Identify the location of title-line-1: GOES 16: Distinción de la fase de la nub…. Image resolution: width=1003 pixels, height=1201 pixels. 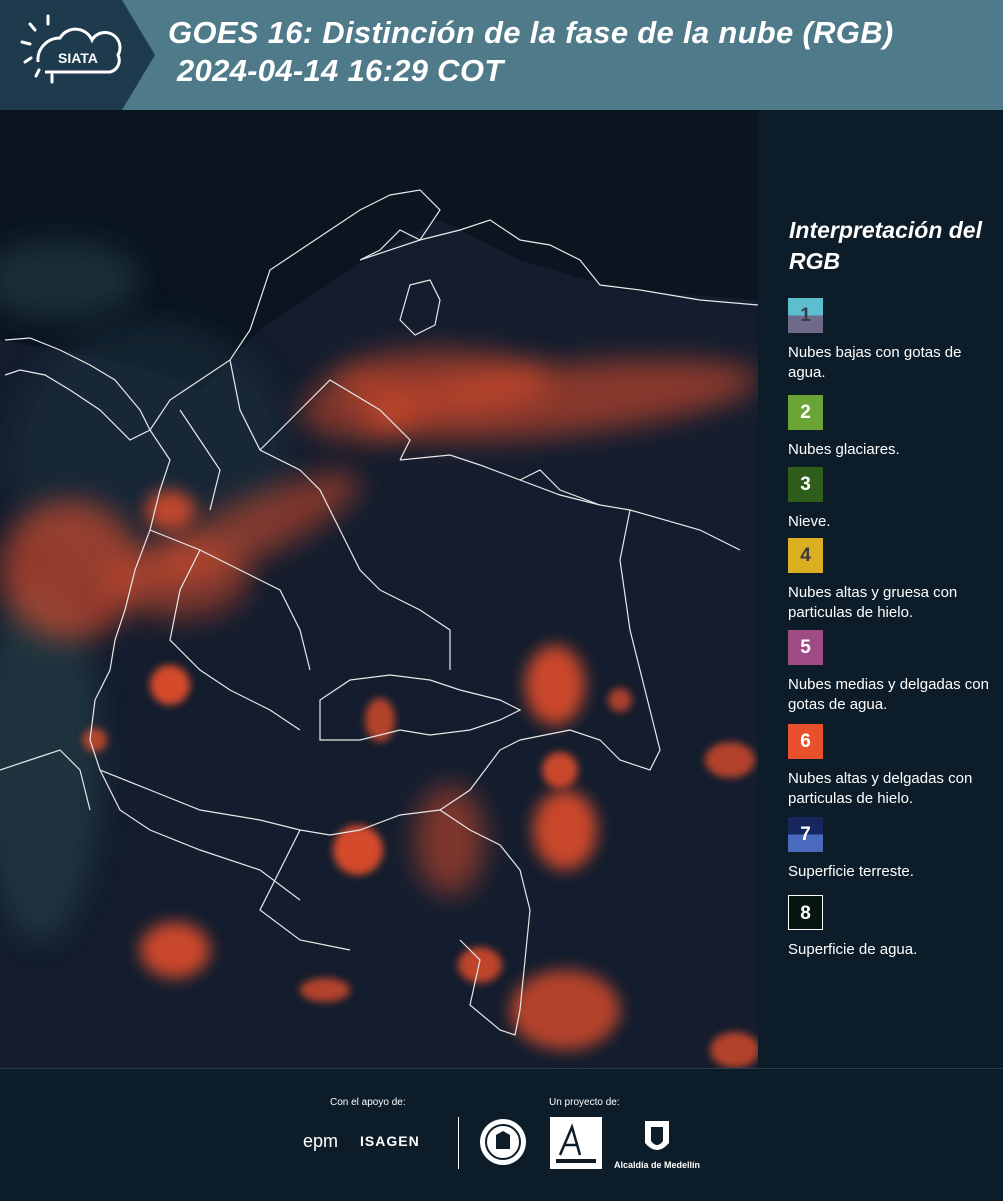
(531, 32).